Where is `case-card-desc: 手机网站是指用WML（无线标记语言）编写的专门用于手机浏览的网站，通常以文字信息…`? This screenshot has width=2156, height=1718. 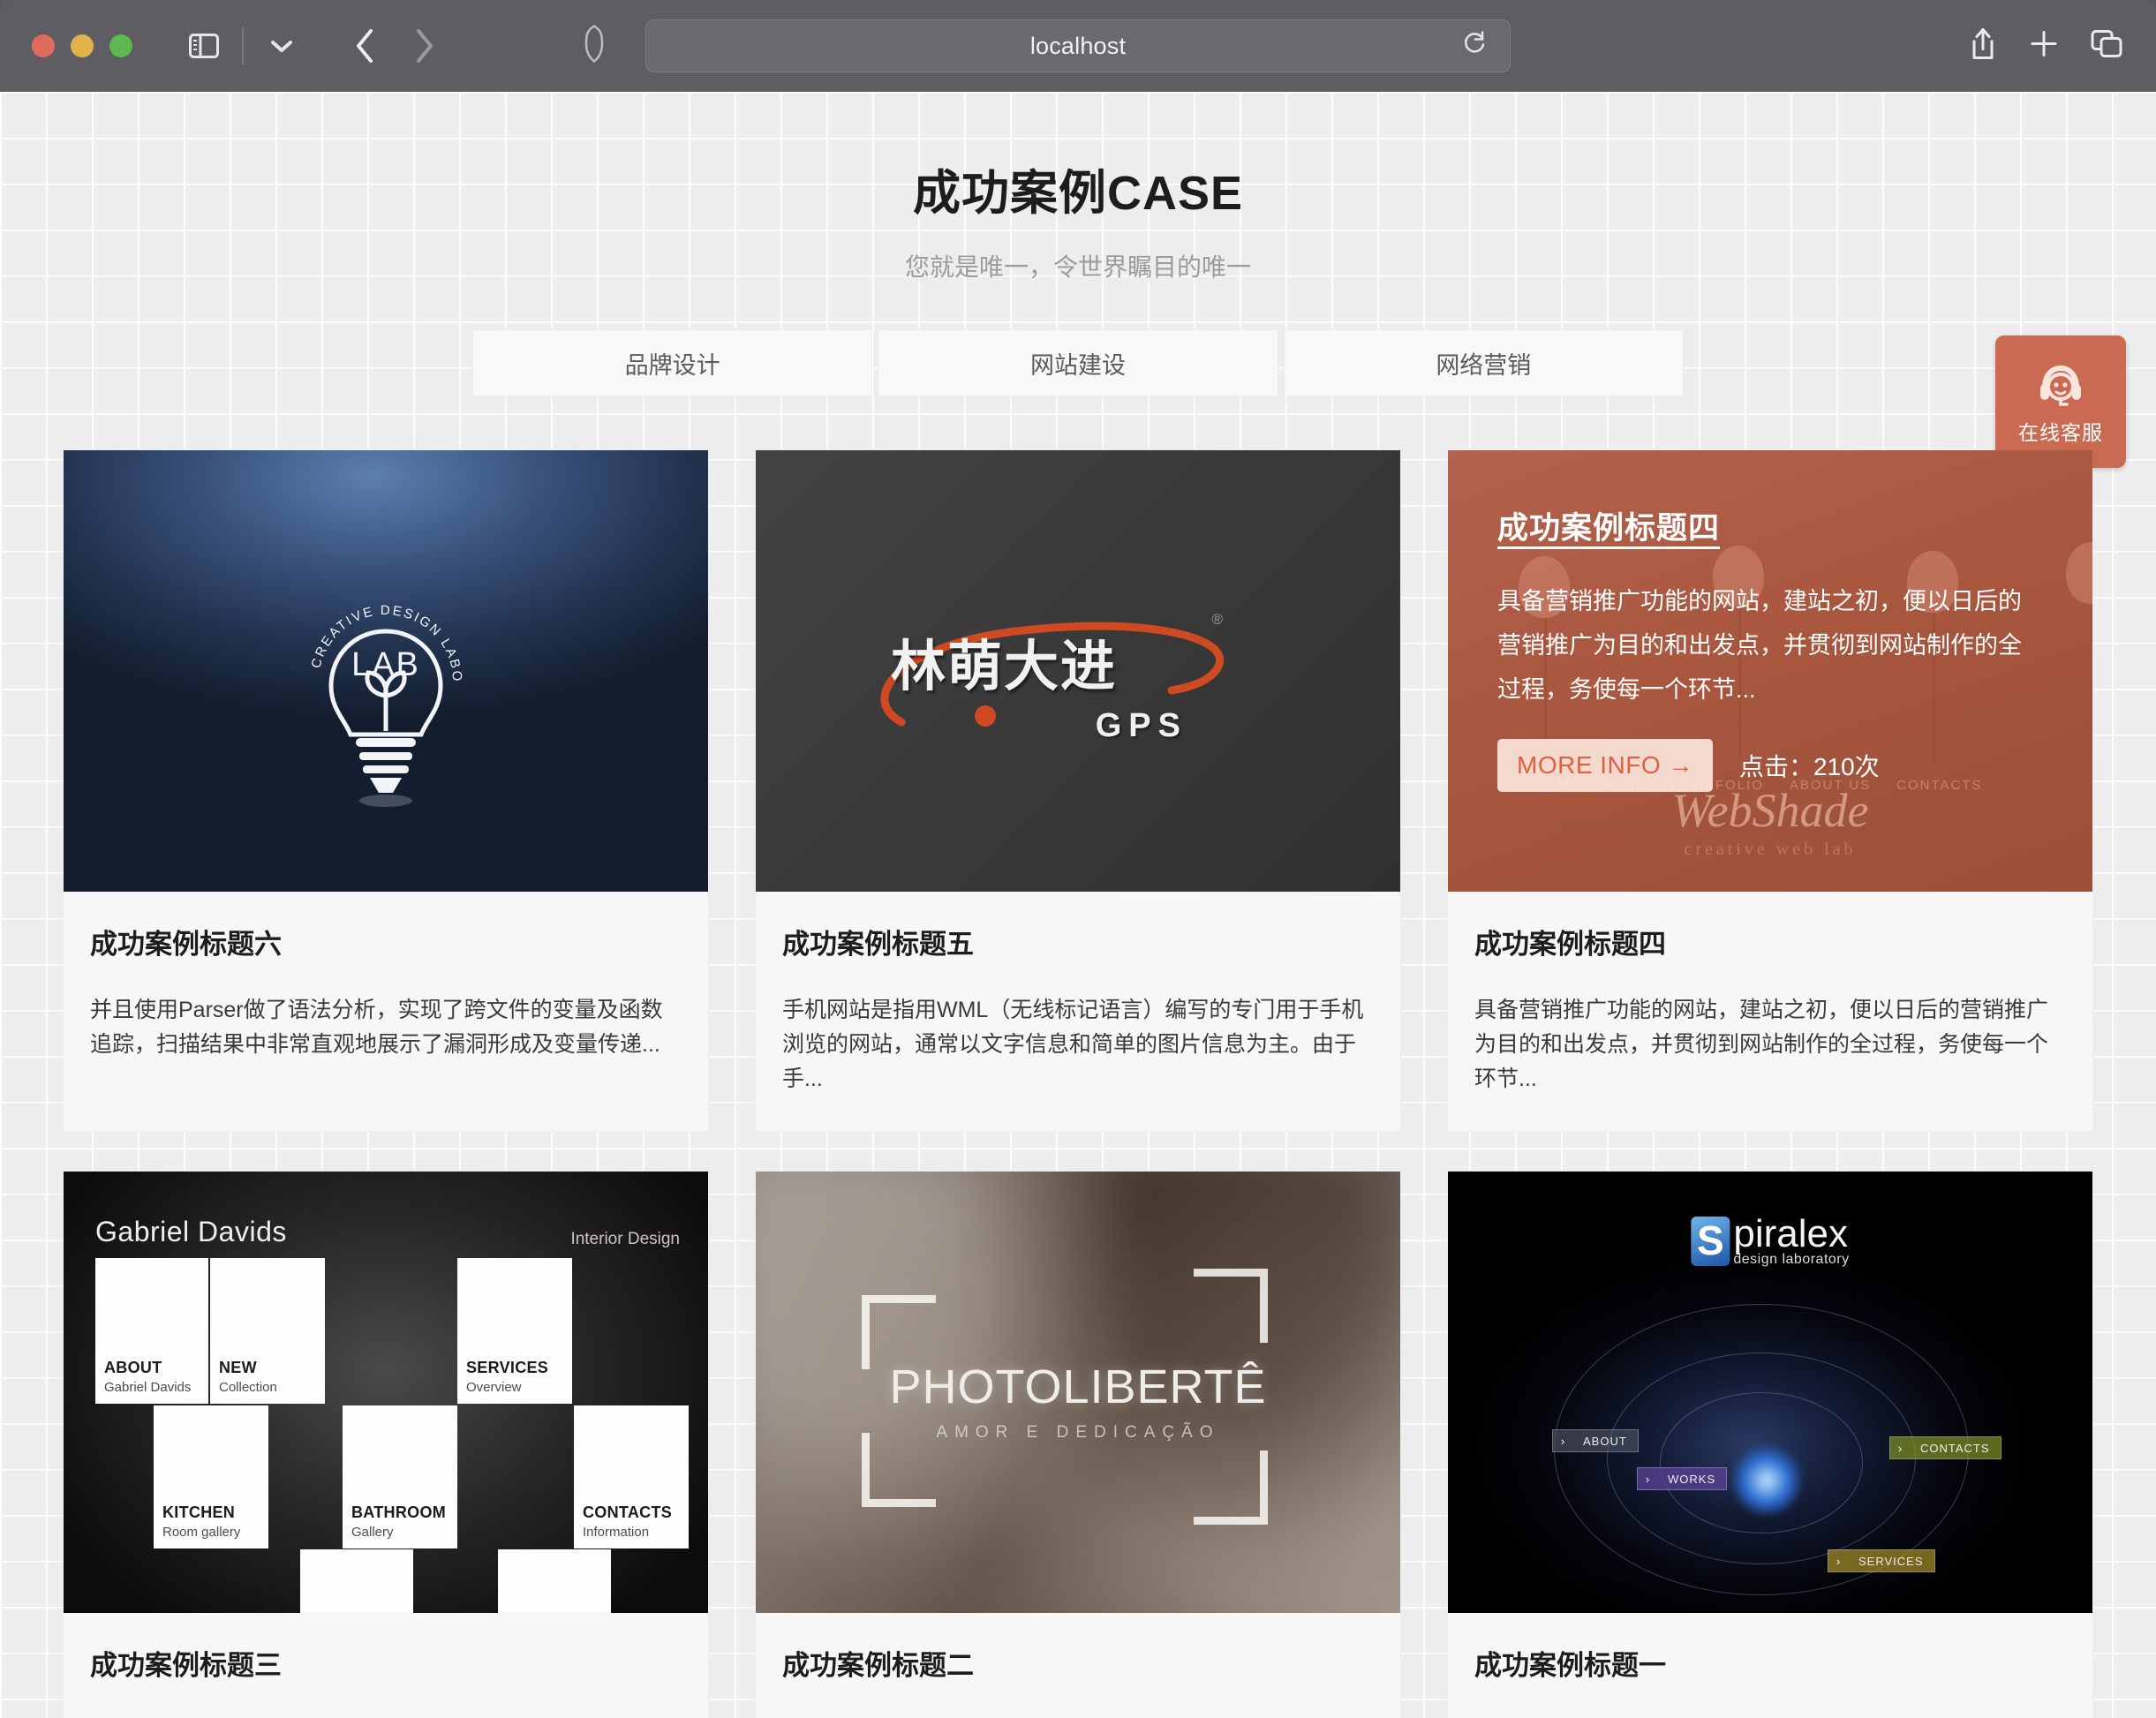
case-card-desc: 手机网站是指用WML（无线标记语言）编写的专门用于手机浏览的网站，通常以文字信息… is located at coordinates (1073, 1044).